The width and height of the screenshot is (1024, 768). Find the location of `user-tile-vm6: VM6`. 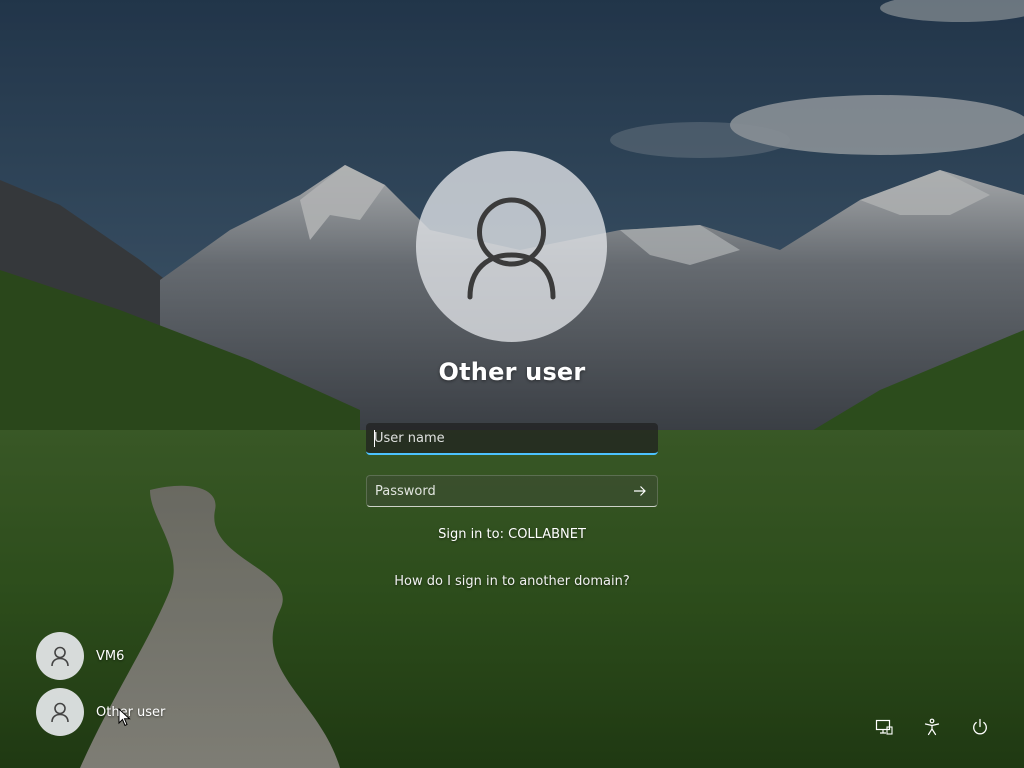

user-tile-vm6: VM6 is located at coordinates (80, 656).